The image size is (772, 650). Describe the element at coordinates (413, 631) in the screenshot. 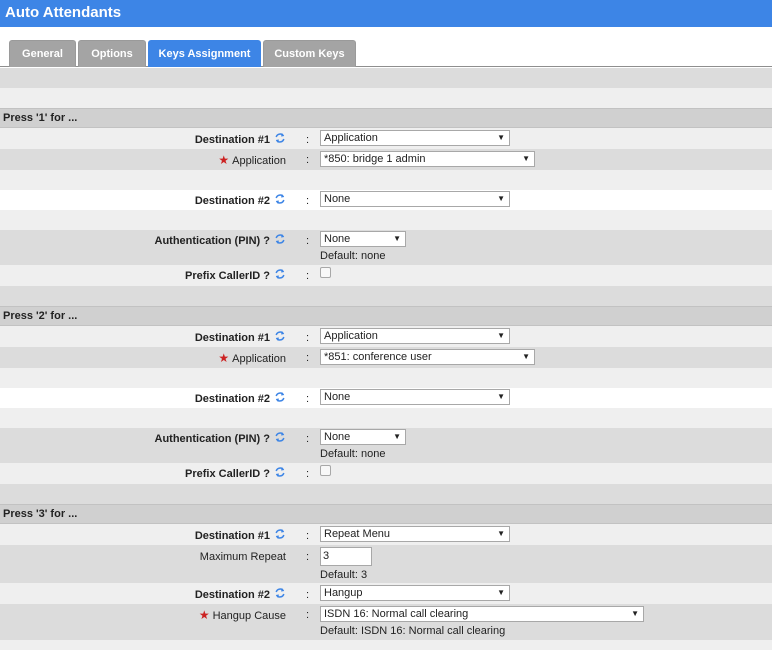

I see `hangup-cause-default: Default: ISDN 16: Normal call clearing` at that location.